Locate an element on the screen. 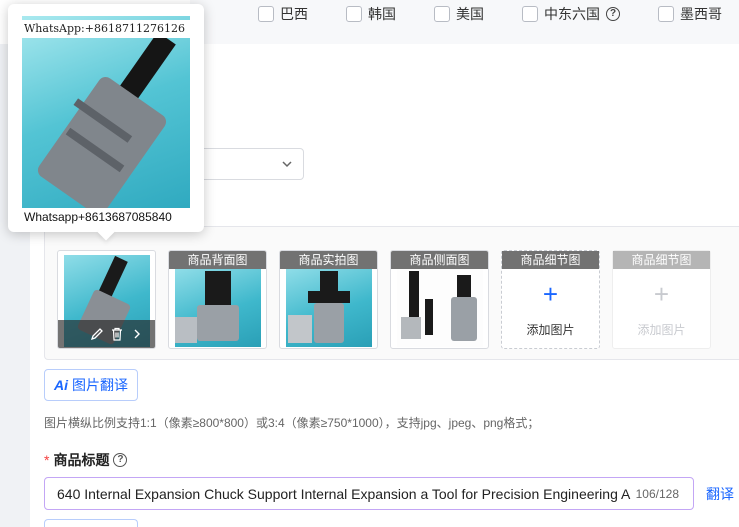 This screenshot has width=739, height=527. region-label: 中东六国 is located at coordinates (572, 14).